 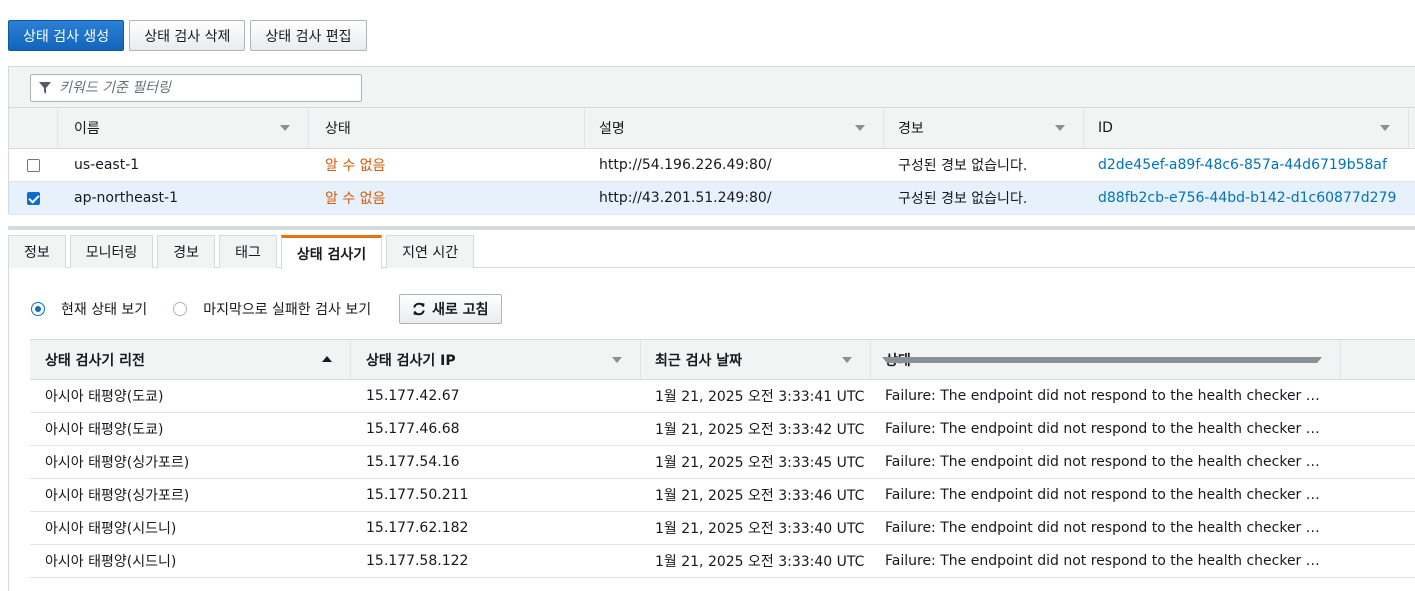 I want to click on table-header: 상태 검사기 리전 상태 검사기 IP 최근 검사 날짜 상태, so click(x=722, y=359).